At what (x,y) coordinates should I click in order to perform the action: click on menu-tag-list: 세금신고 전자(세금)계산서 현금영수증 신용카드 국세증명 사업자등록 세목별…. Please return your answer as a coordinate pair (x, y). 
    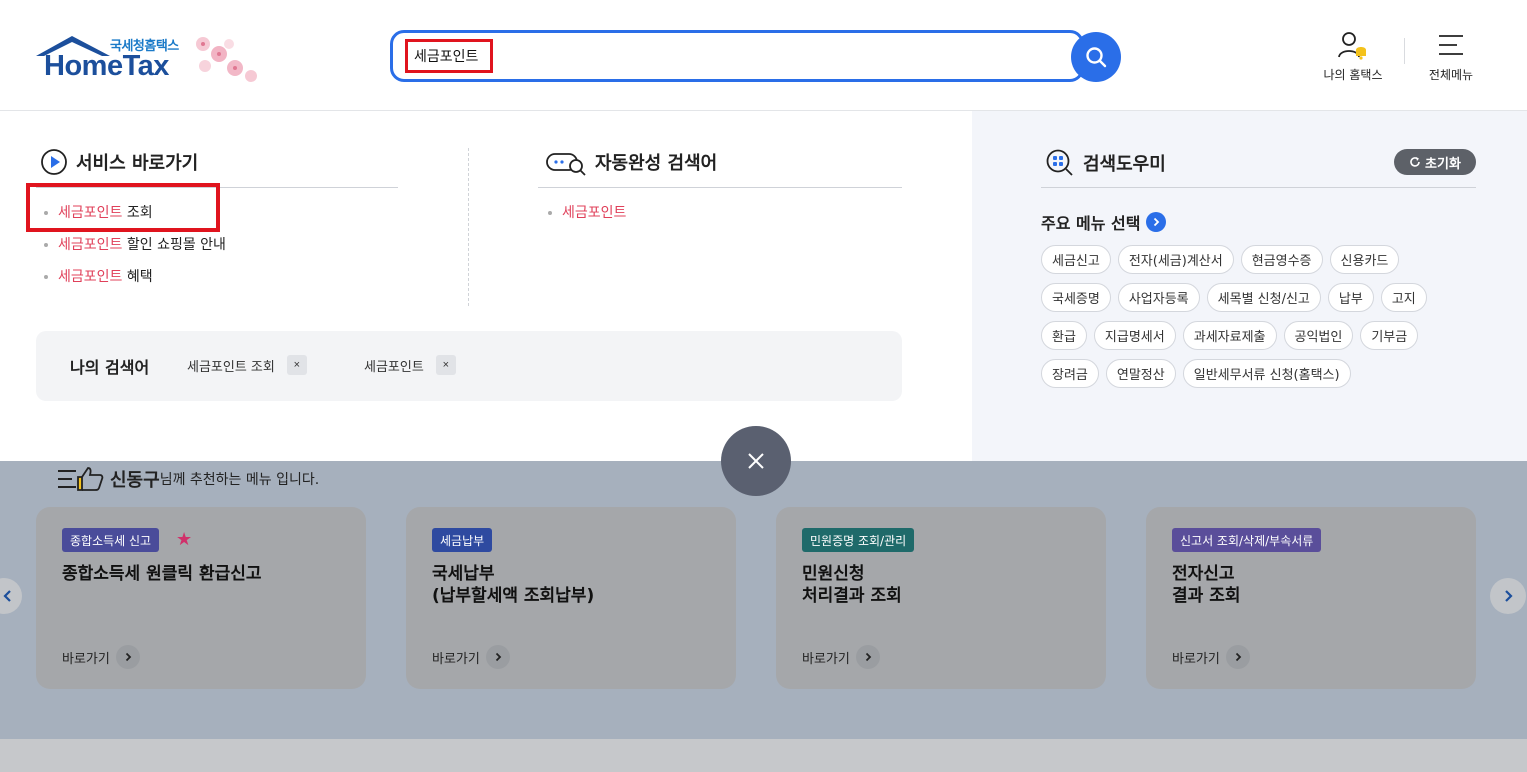
    Looking at the image, I should click on (1266, 321).